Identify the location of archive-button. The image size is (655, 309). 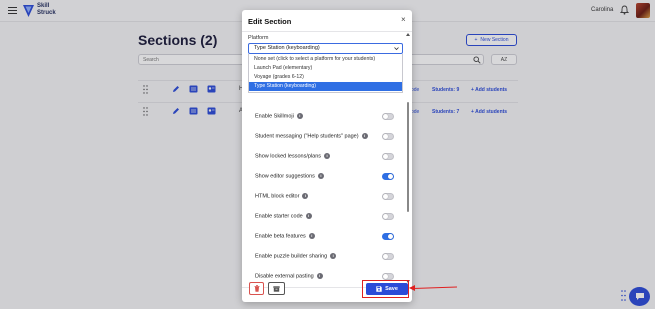
(276, 288).